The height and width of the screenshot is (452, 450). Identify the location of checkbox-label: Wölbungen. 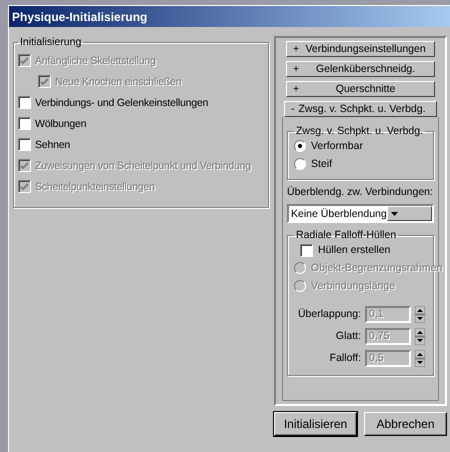
(60, 124).